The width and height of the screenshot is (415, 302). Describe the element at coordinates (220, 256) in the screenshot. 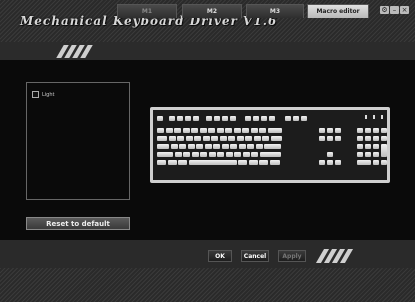

I see `ok-button: OK` at that location.